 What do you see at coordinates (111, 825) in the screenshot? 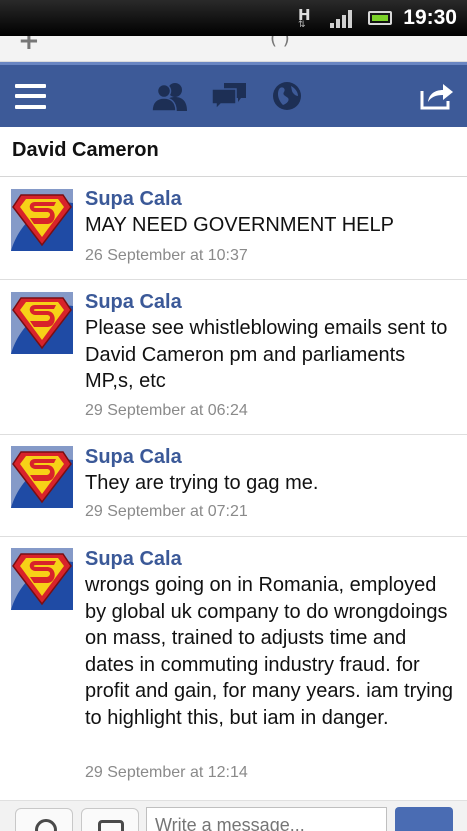
I see `photo-icon` at bounding box center [111, 825].